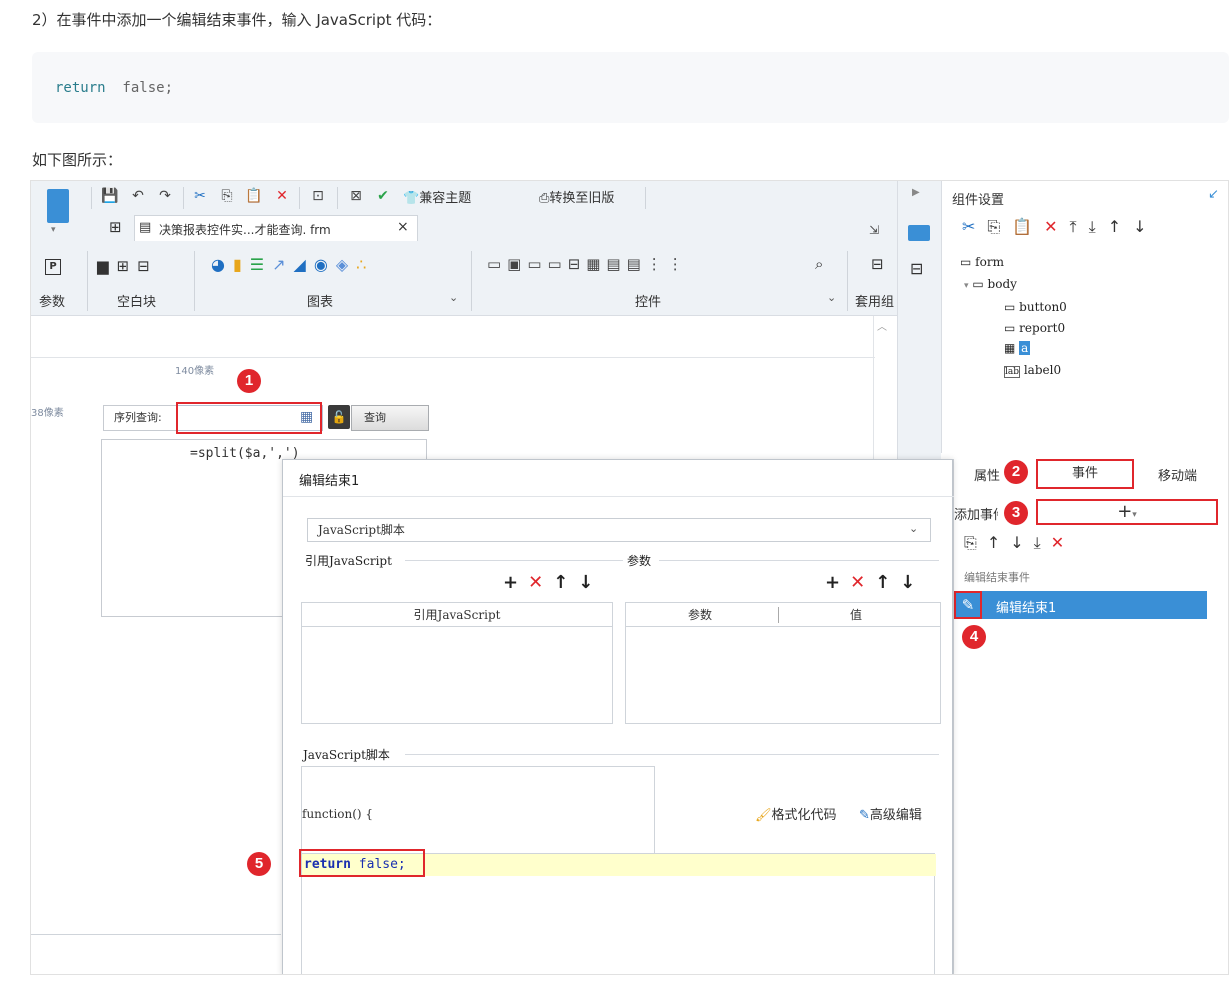 This screenshot has width=1229, height=995. Describe the element at coordinates (1010, 307) in the screenshot. I see `button-icon: ▭` at that location.